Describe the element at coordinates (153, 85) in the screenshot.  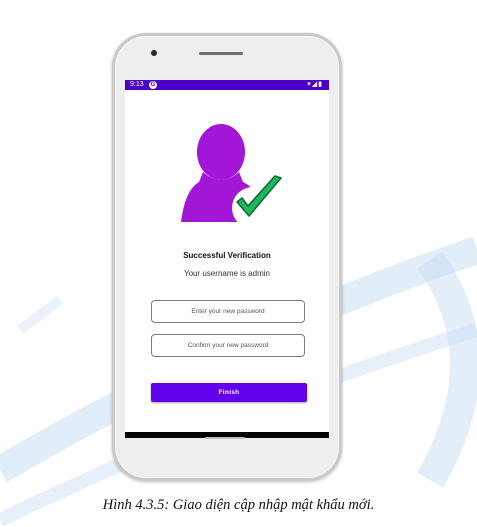
I see `app-notification-icon: G` at that location.